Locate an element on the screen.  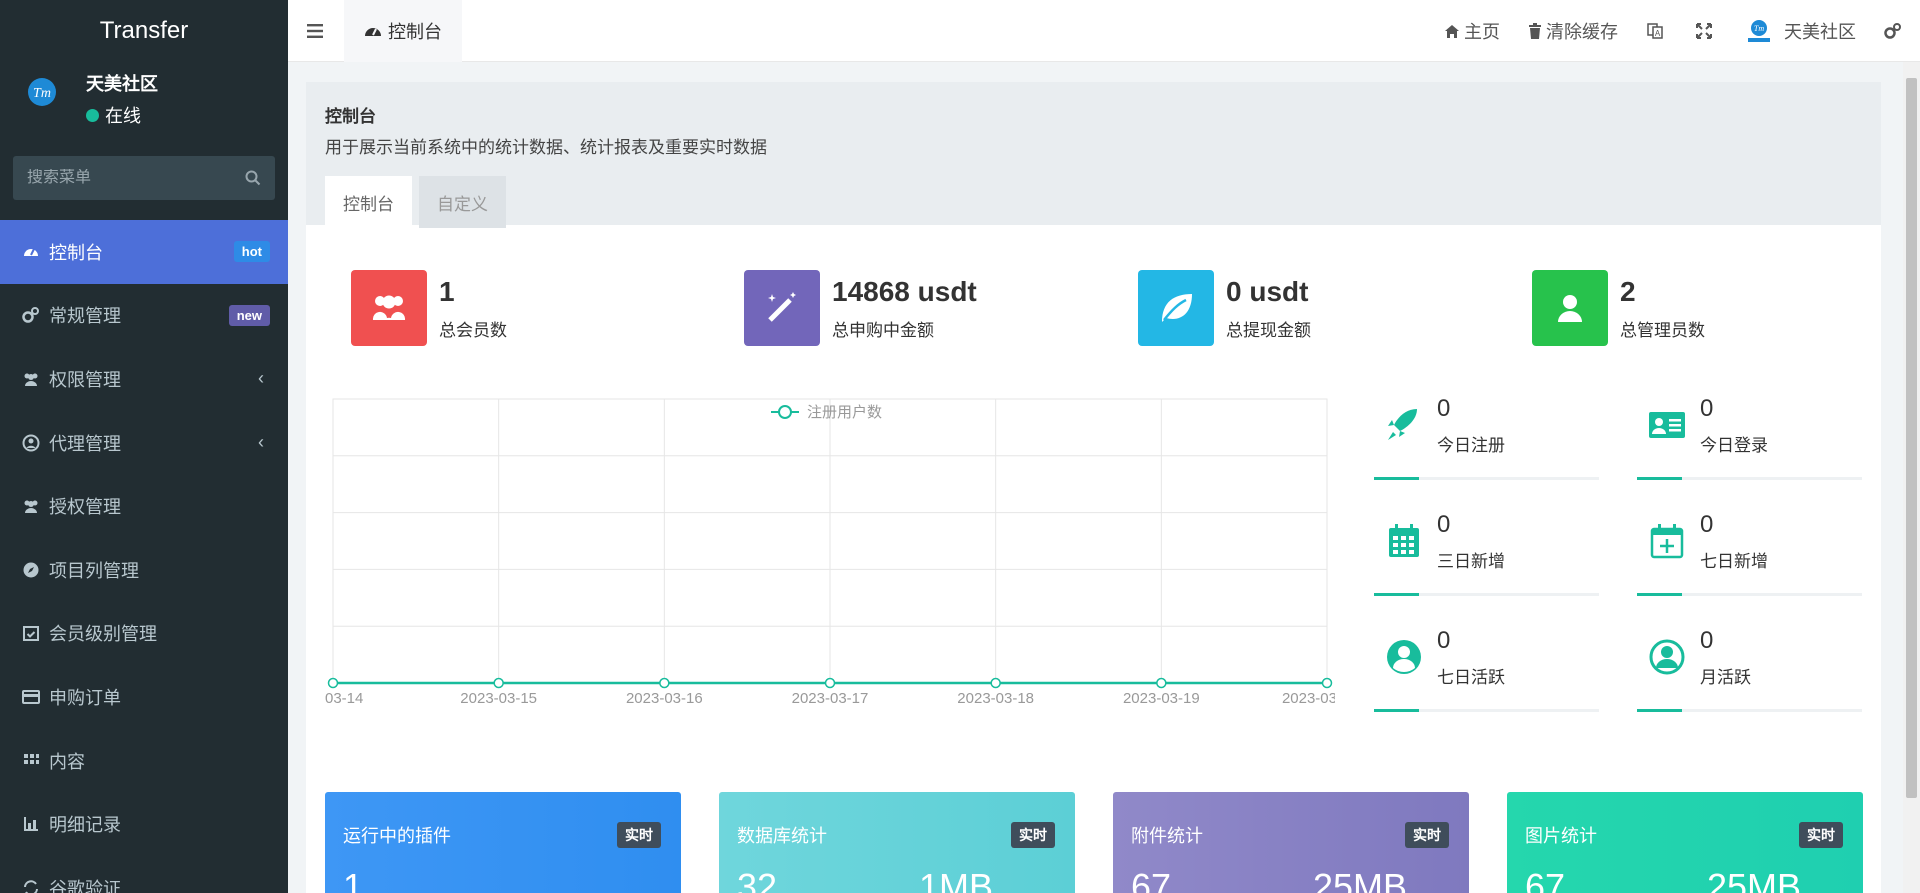
card-value: 67 is located at coordinates (1151, 879).